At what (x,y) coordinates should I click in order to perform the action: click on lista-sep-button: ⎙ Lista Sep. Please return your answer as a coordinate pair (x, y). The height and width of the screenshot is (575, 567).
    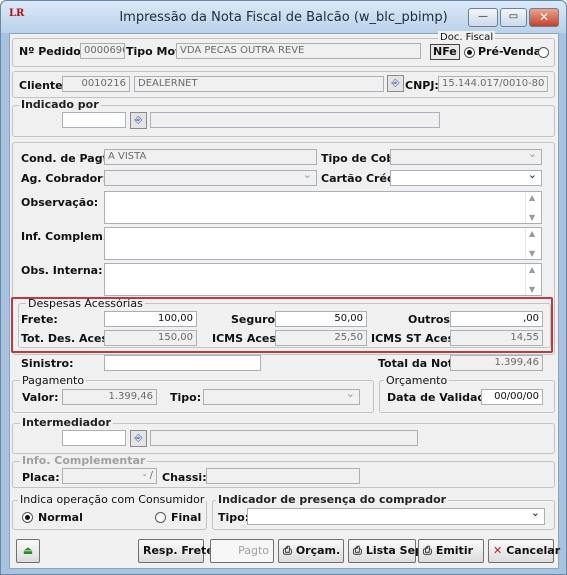
    Looking at the image, I should click on (385, 551).